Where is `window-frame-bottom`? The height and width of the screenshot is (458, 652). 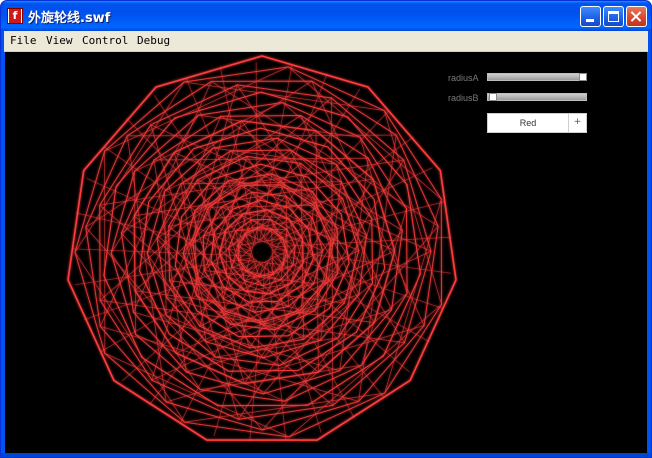
window-frame-bottom is located at coordinates (326, 455).